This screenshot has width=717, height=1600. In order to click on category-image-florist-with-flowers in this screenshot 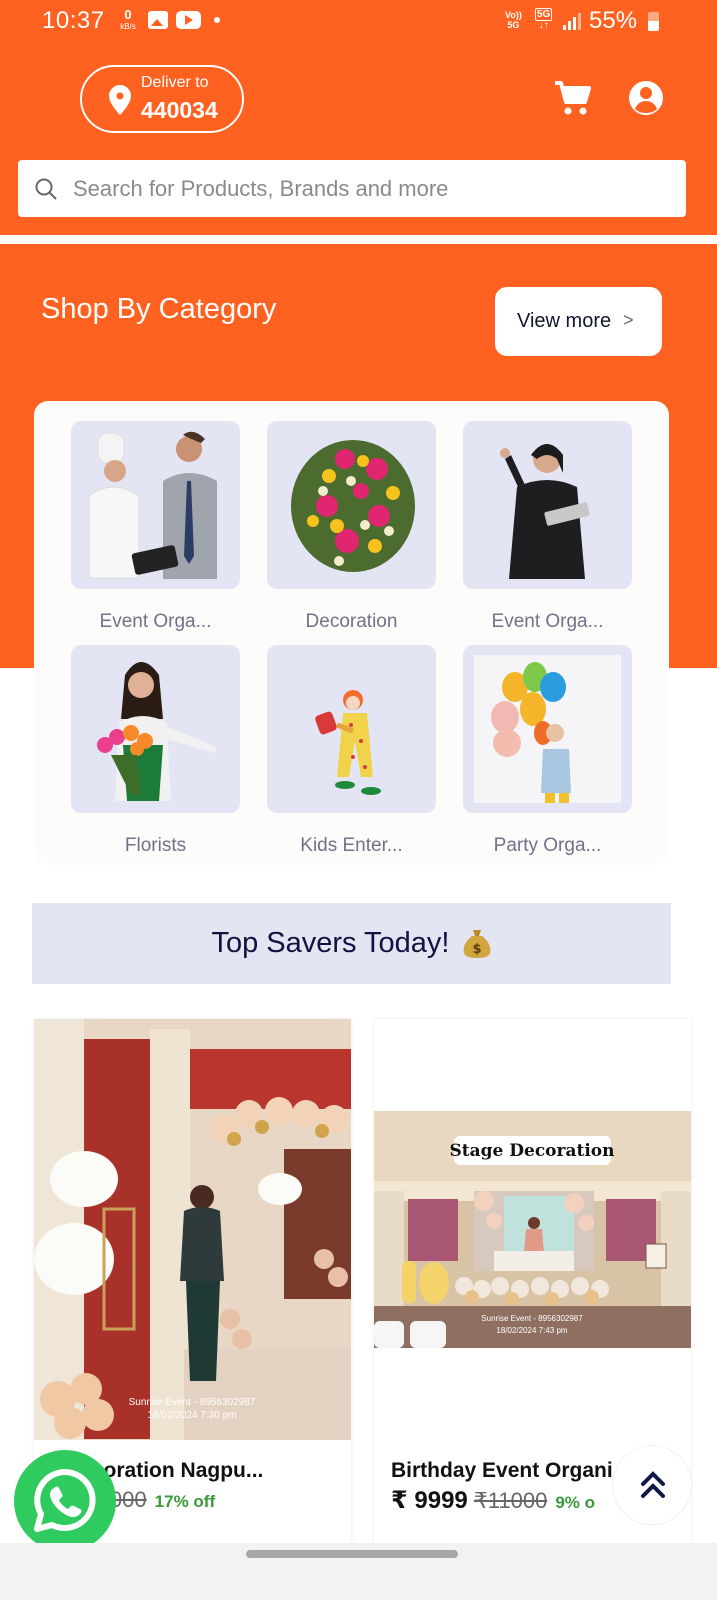, I will do `click(155, 729)`.